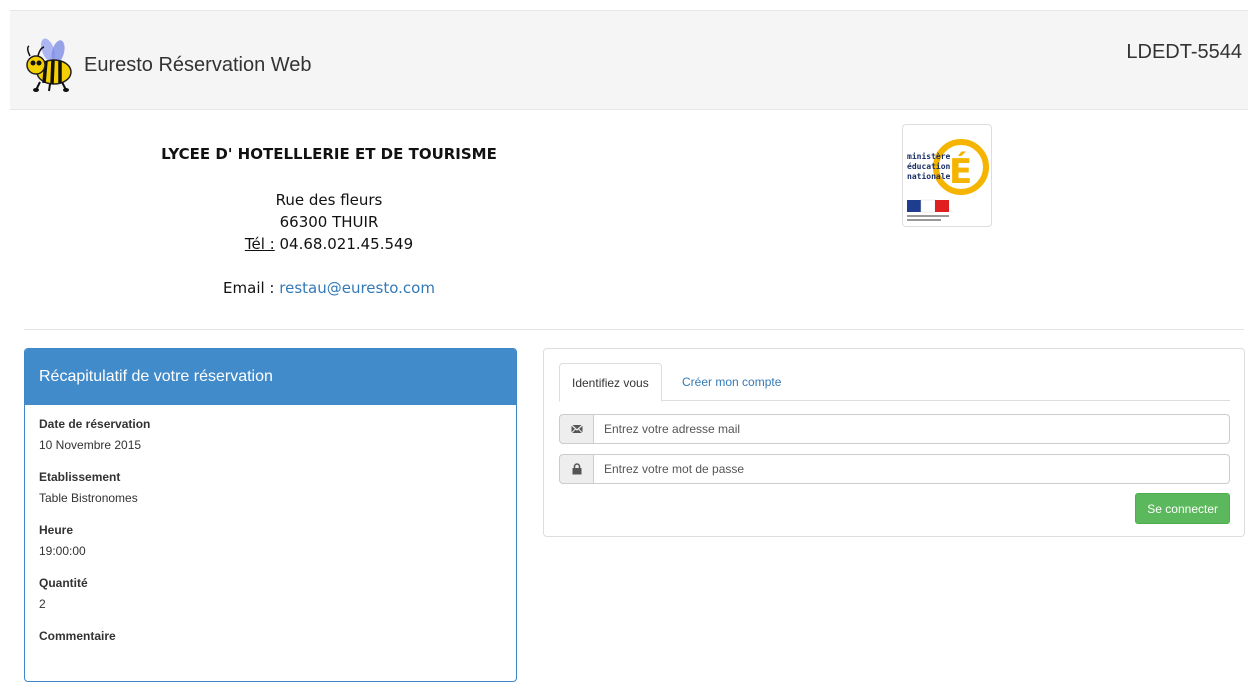  Describe the element at coordinates (894, 382) in the screenshot. I see `login-tabs: Identifiez vous Créer mon compte` at that location.